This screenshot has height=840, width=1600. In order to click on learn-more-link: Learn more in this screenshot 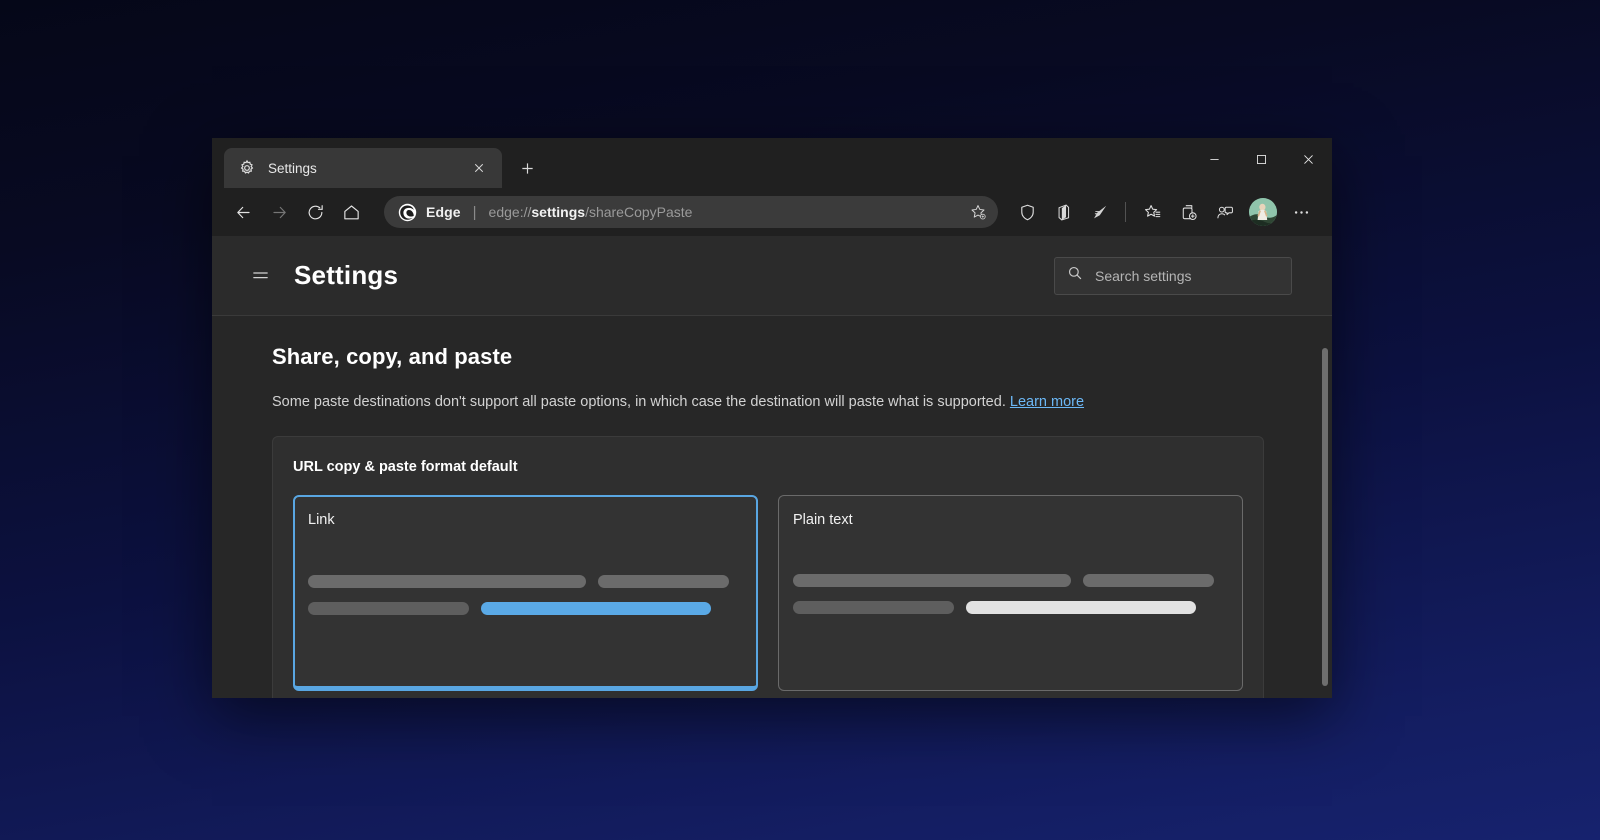, I will do `click(1047, 402)`.